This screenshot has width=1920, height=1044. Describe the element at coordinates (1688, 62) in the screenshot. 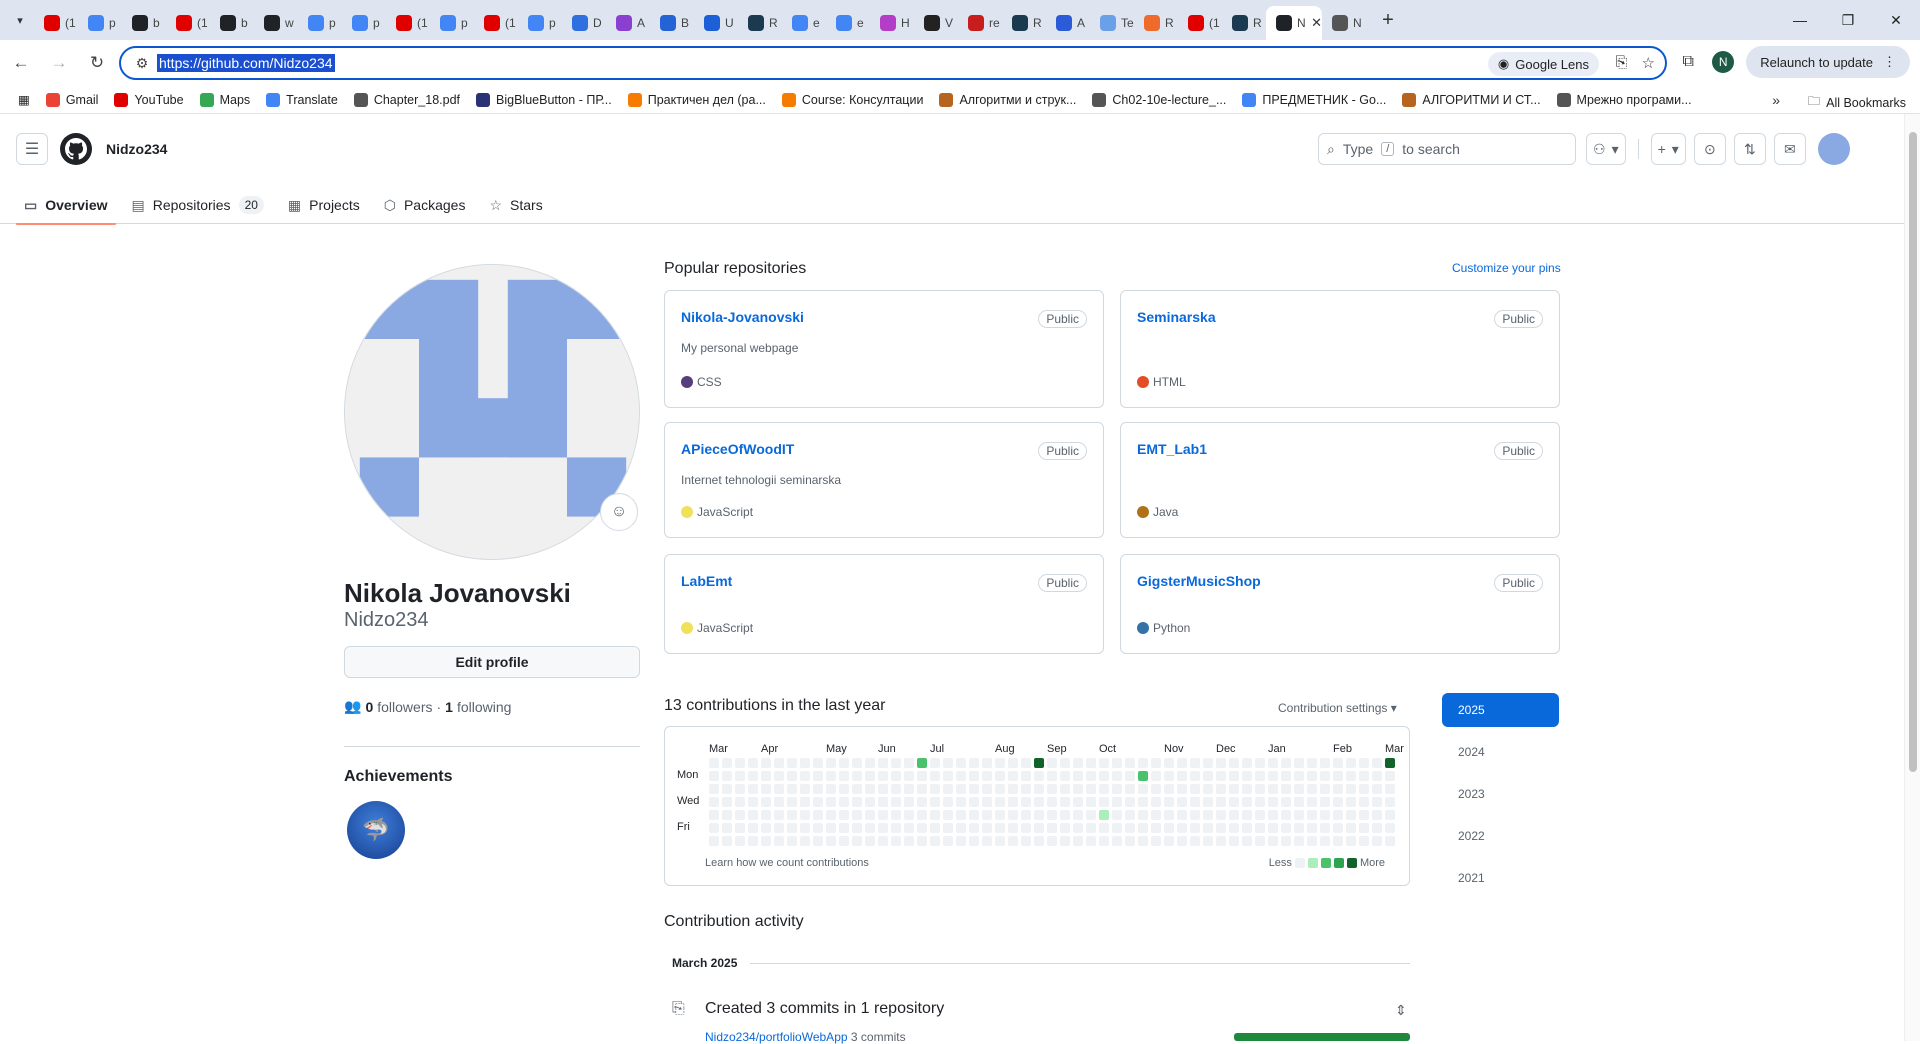

I see `extensions-icon: ⧉` at that location.